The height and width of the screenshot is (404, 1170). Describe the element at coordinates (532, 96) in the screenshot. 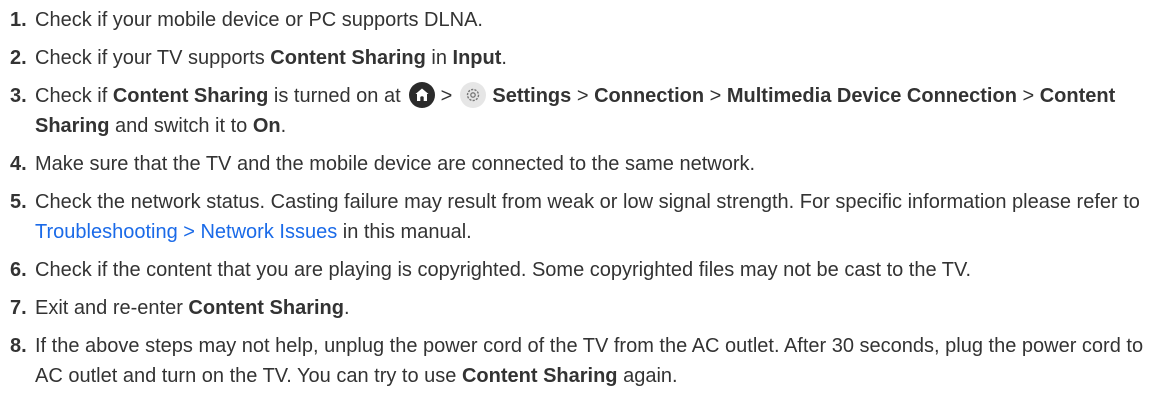

I see `bold-term: Settings` at that location.